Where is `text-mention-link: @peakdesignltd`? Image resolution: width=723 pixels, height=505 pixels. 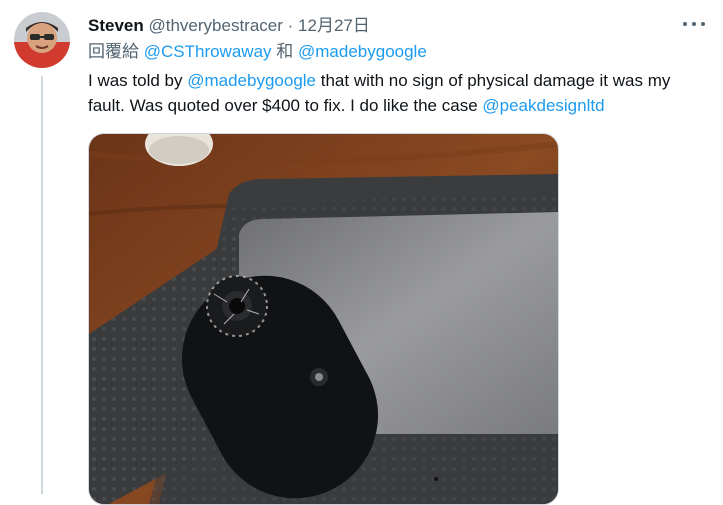
text-mention-link: @peakdesignltd is located at coordinates (543, 105).